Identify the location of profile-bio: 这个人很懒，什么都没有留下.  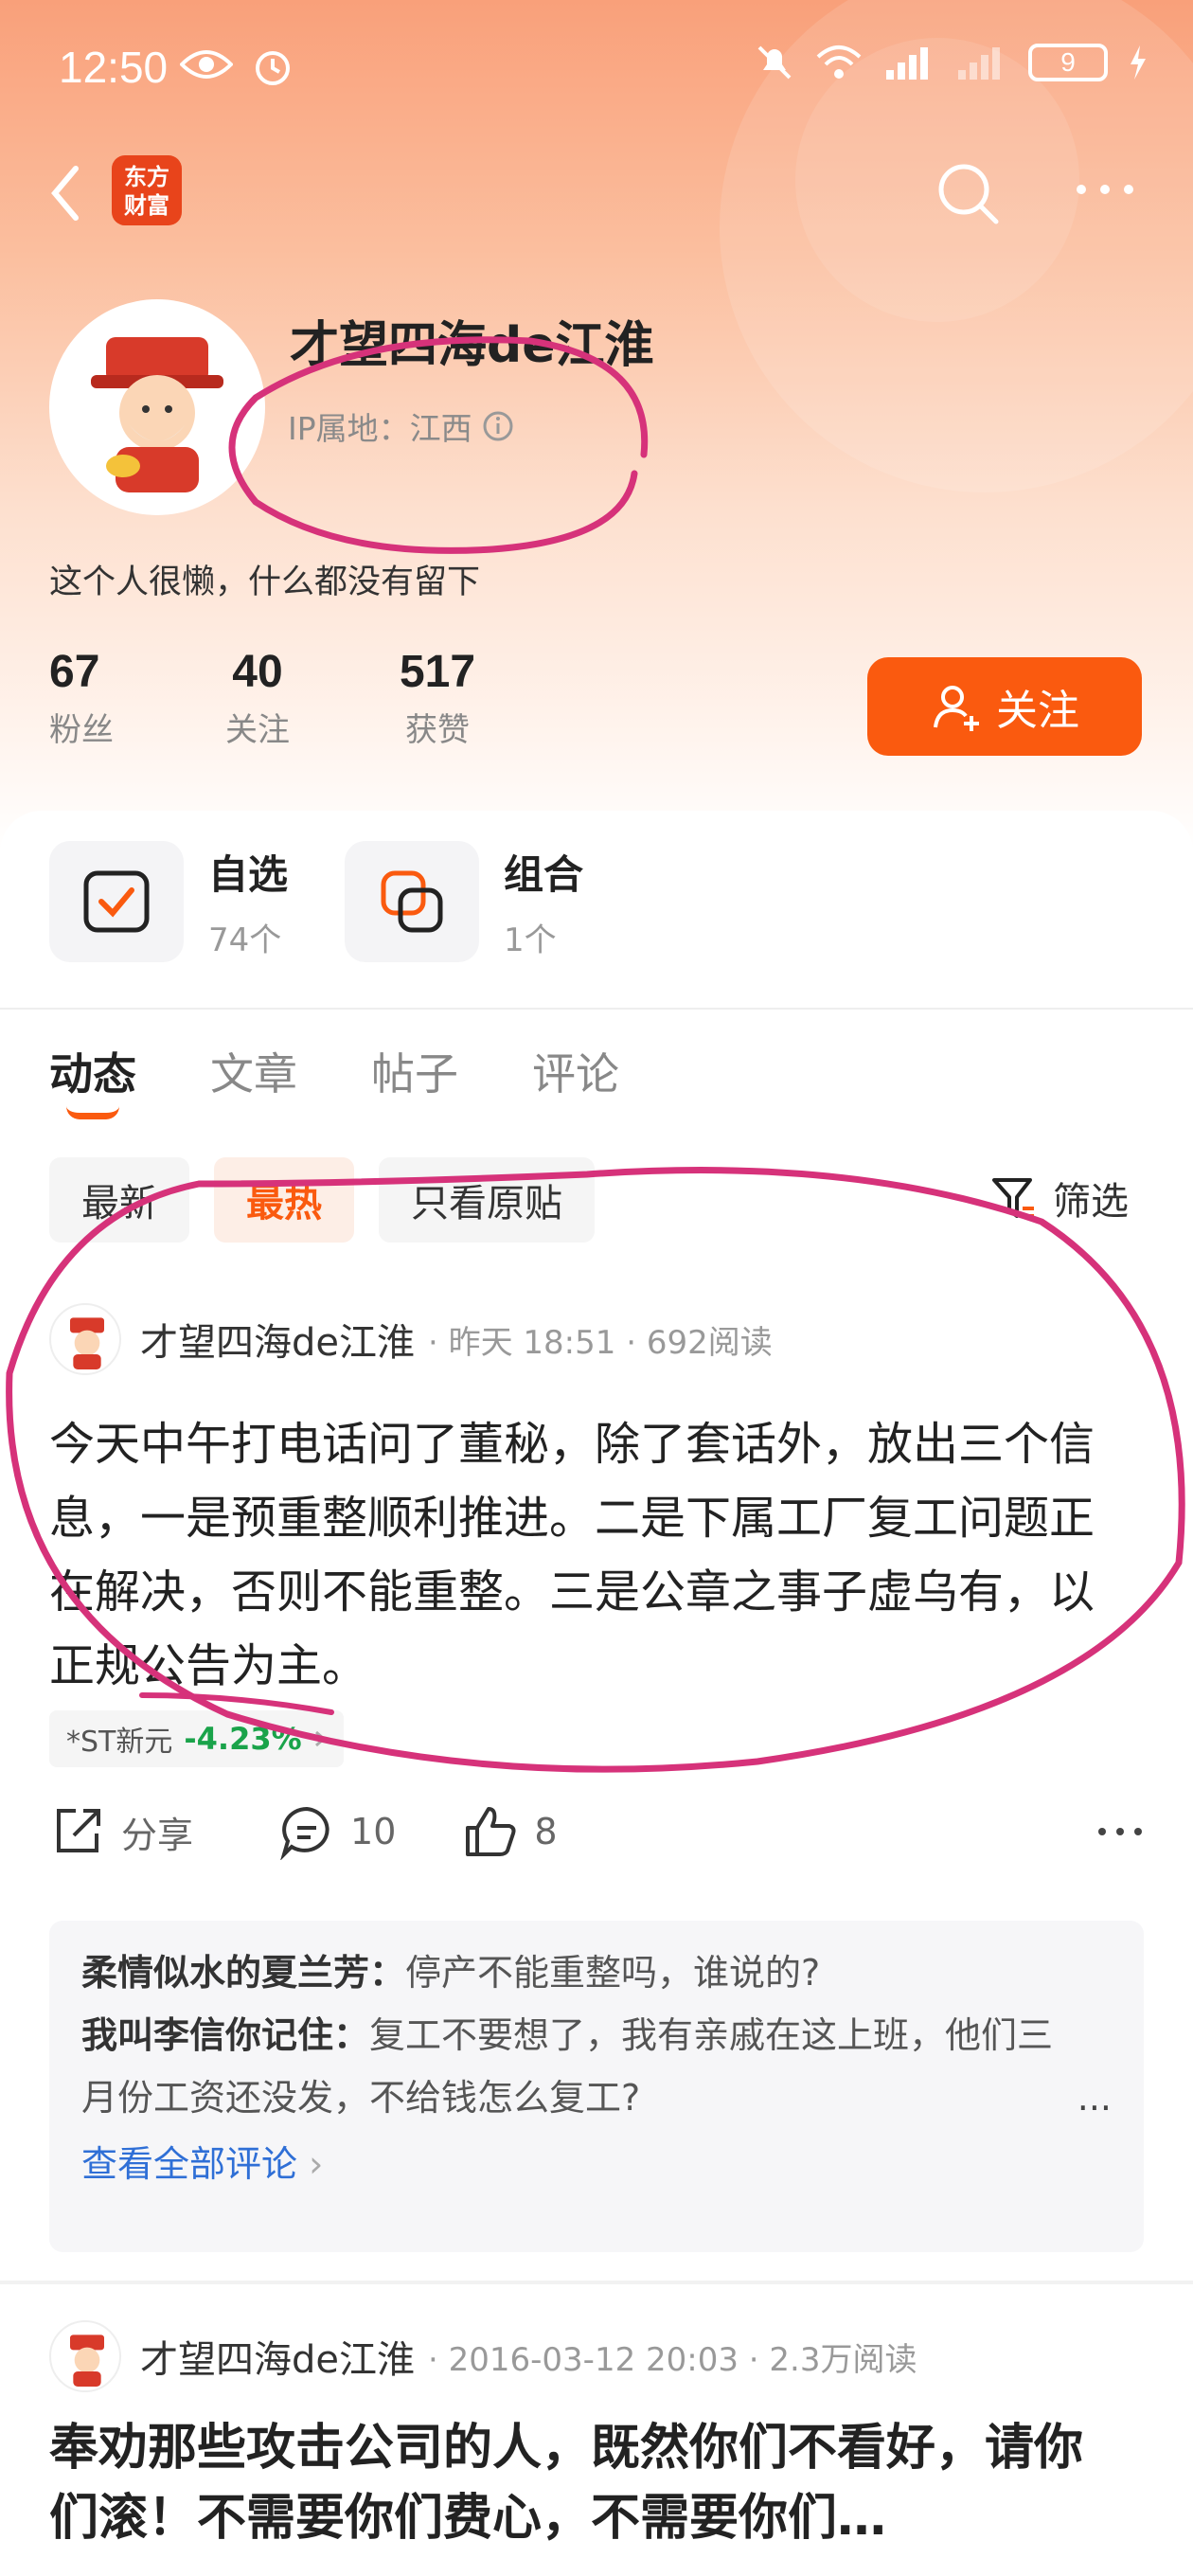
(265, 582).